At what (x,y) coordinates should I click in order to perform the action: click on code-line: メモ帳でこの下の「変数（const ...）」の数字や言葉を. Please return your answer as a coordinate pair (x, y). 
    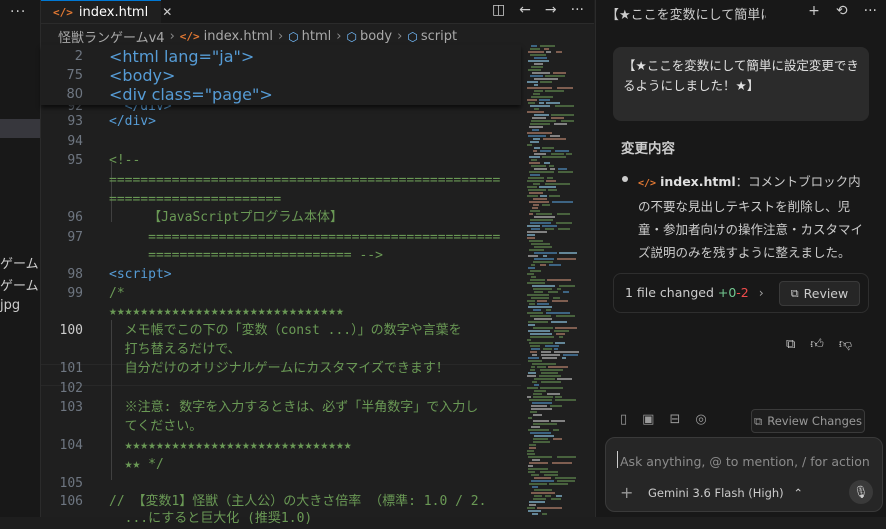
    Looking at the image, I should click on (285, 330).